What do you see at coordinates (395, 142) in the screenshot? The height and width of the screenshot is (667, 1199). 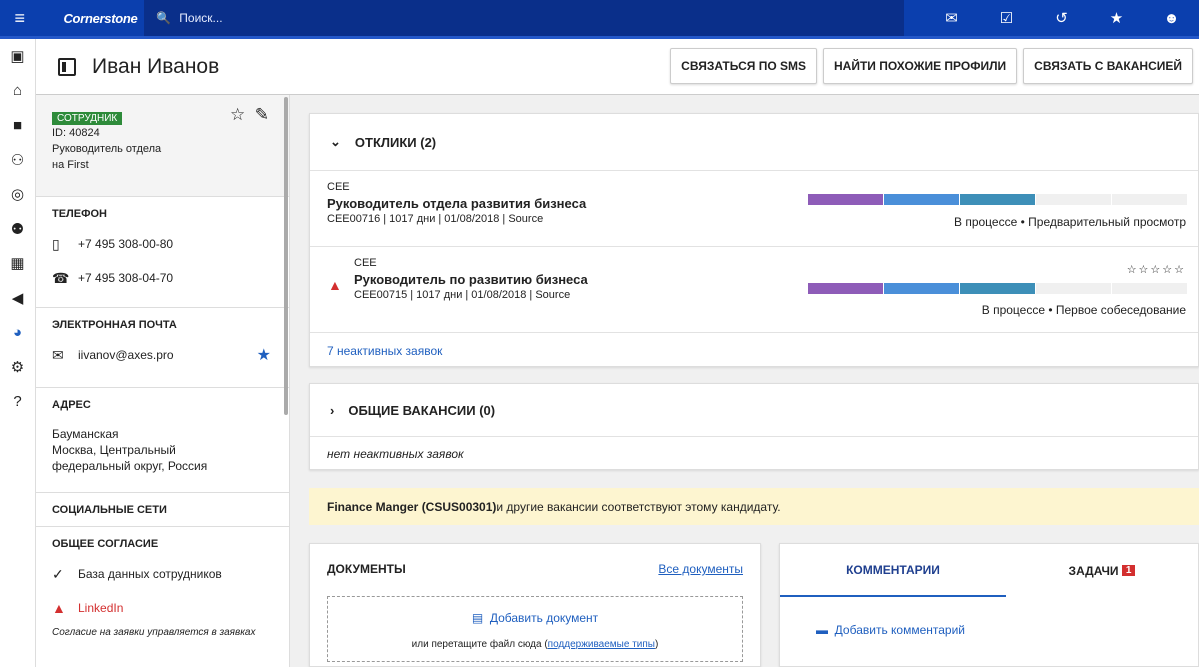 I see `applications-title: ОТКЛИКИ (2)` at bounding box center [395, 142].